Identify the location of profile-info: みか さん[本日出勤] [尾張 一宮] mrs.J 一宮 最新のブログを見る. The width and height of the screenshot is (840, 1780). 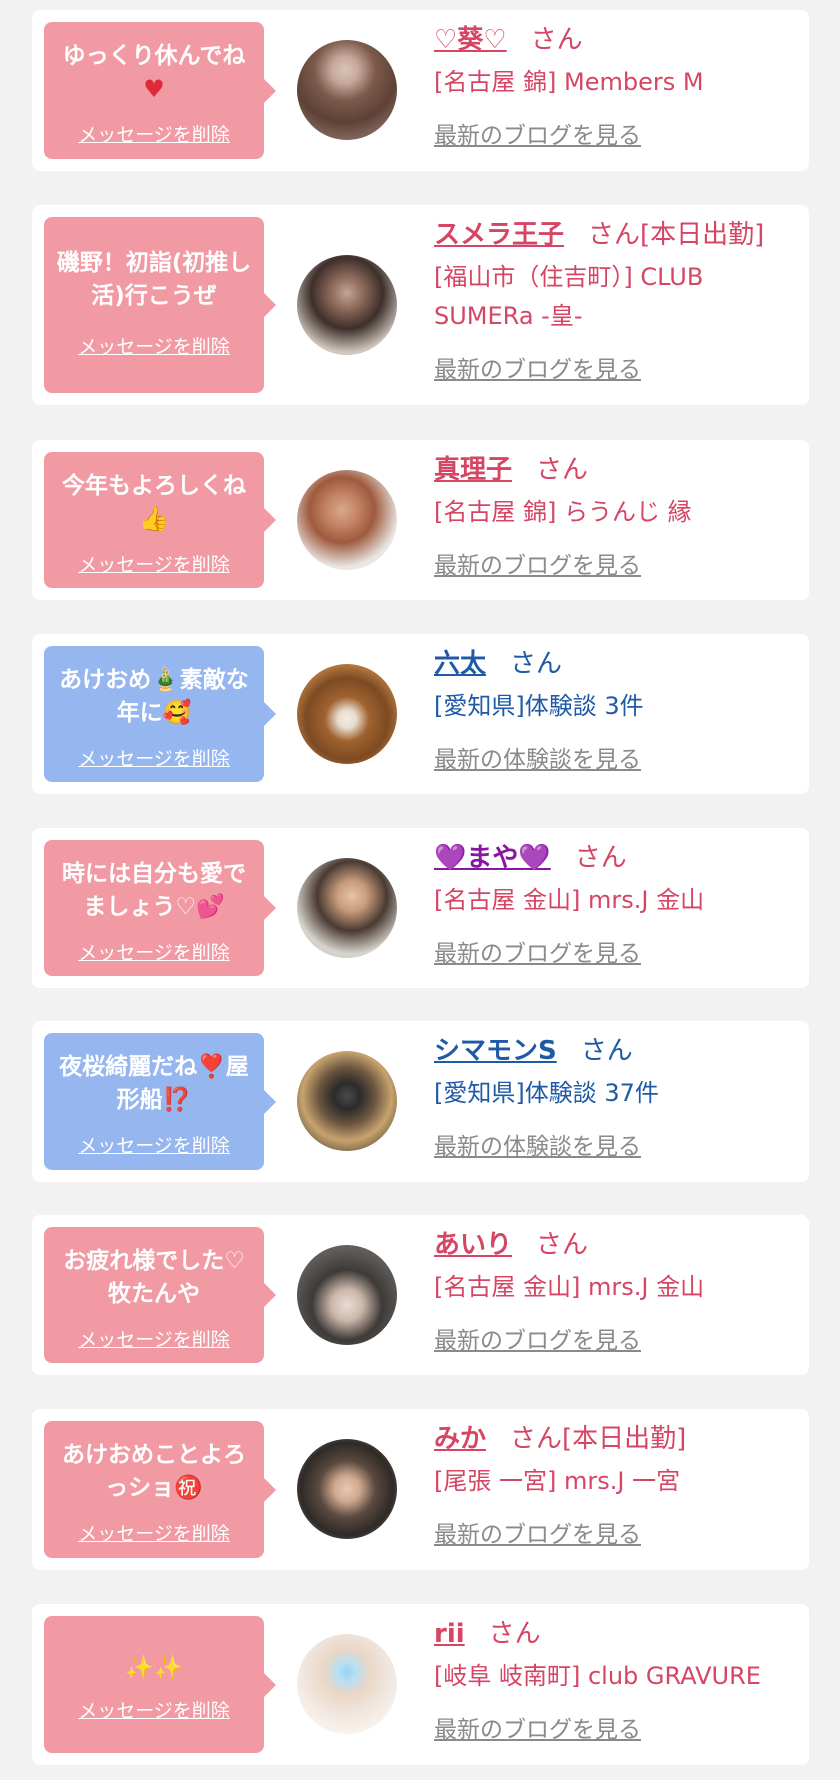
(616, 1485).